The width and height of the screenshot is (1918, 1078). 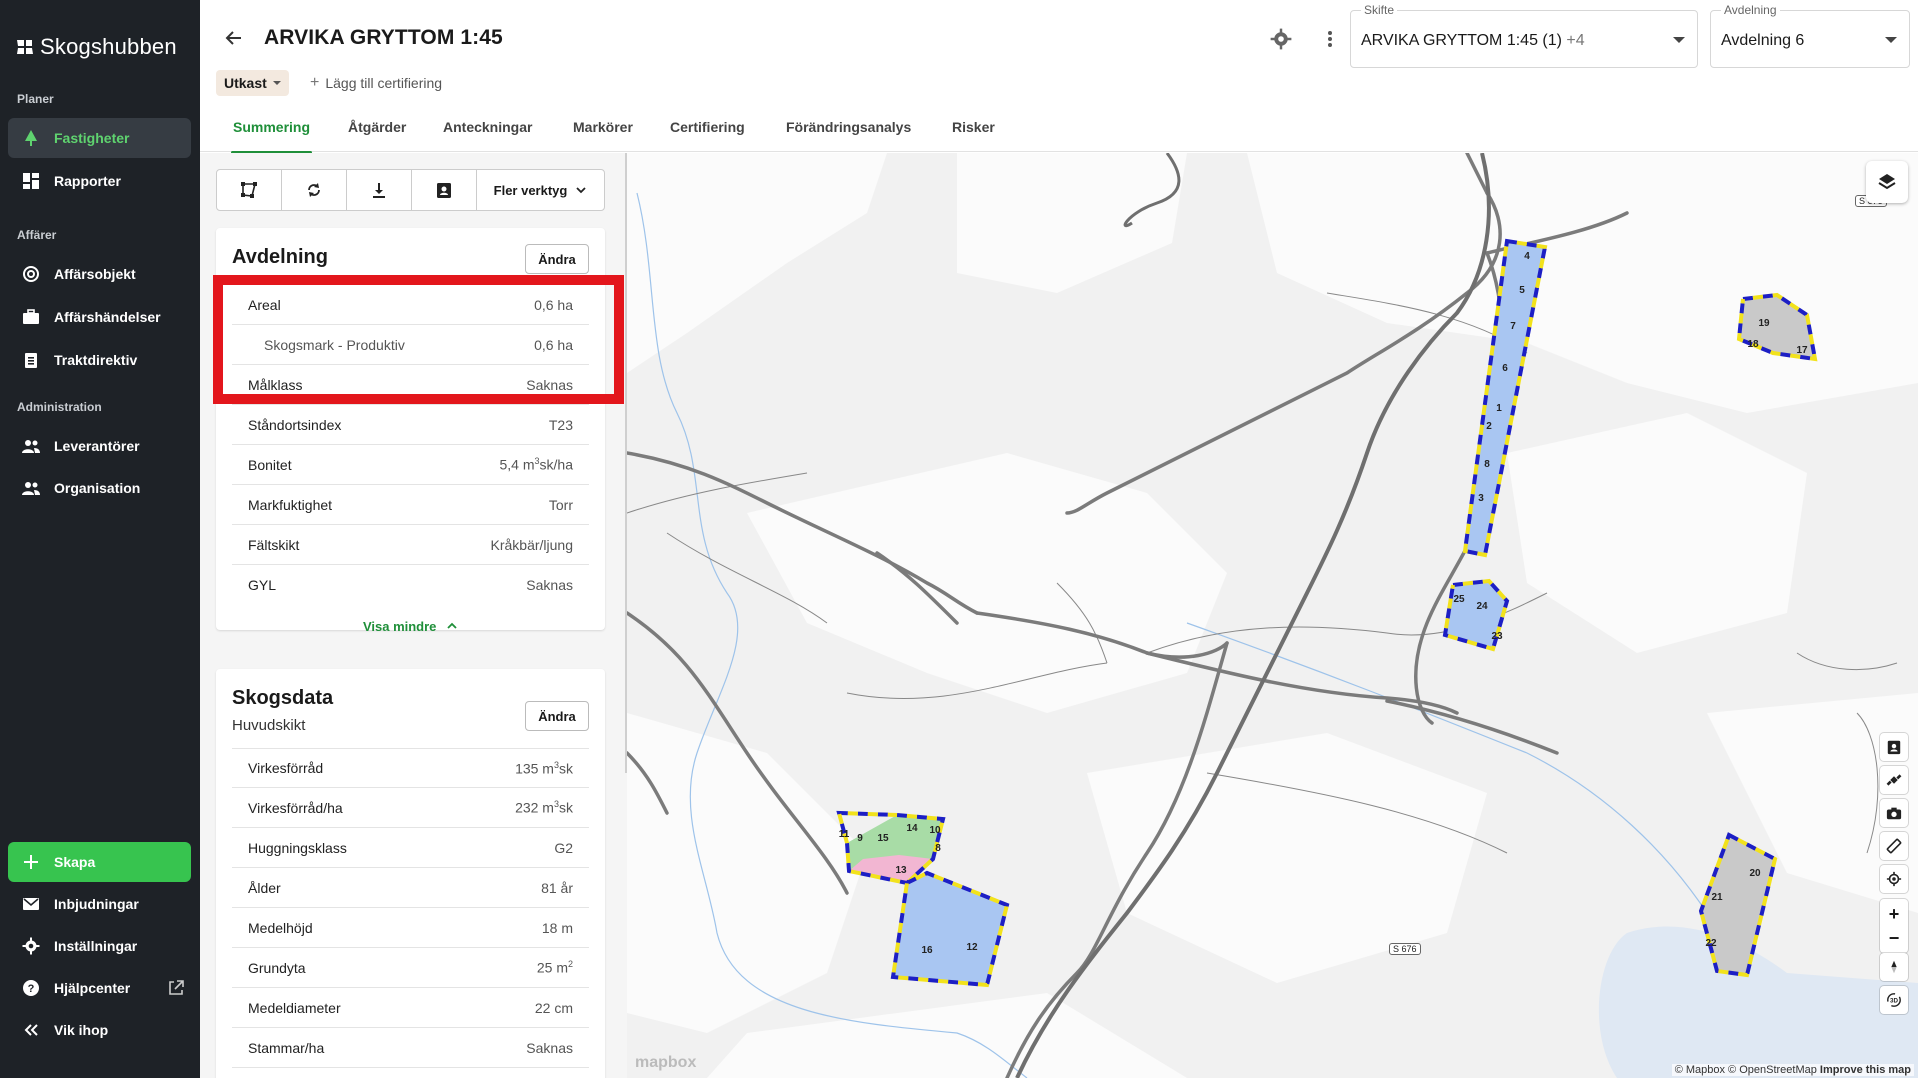 I want to click on add-certification-button: + Lägg till certifiering, so click(x=376, y=83).